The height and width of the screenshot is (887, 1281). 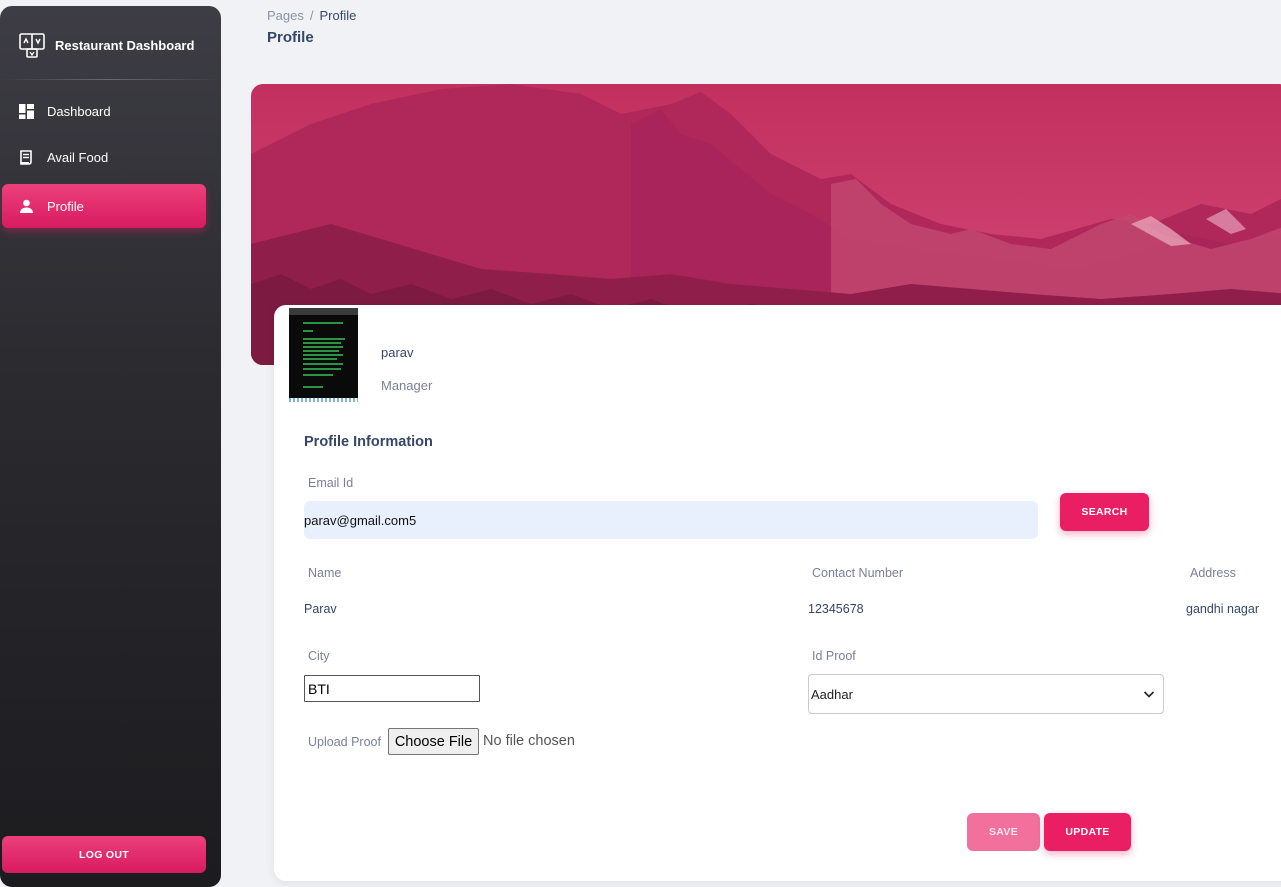 What do you see at coordinates (397, 352) in the screenshot?
I see `user-name: parav` at bounding box center [397, 352].